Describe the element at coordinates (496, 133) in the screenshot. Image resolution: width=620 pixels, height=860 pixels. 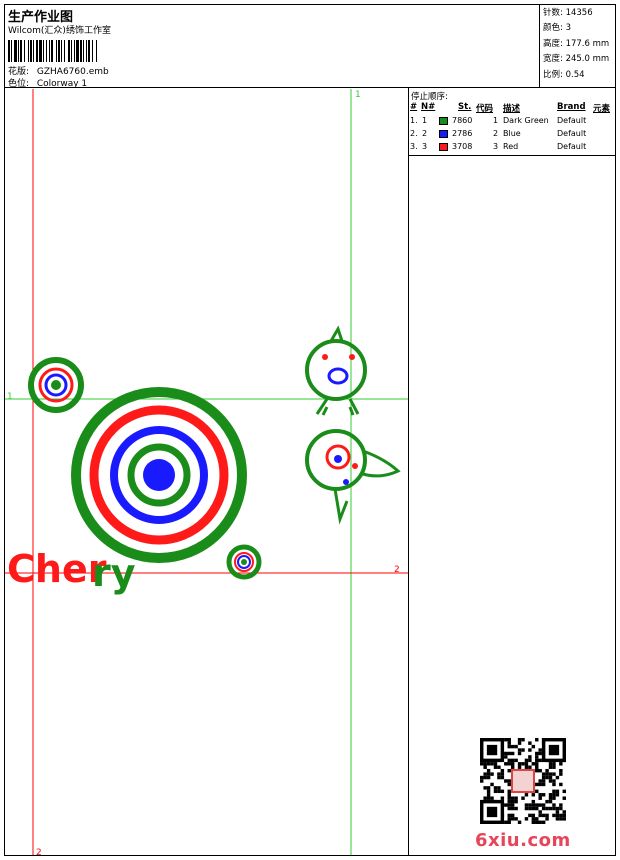
I see `row-code: 2` at that location.